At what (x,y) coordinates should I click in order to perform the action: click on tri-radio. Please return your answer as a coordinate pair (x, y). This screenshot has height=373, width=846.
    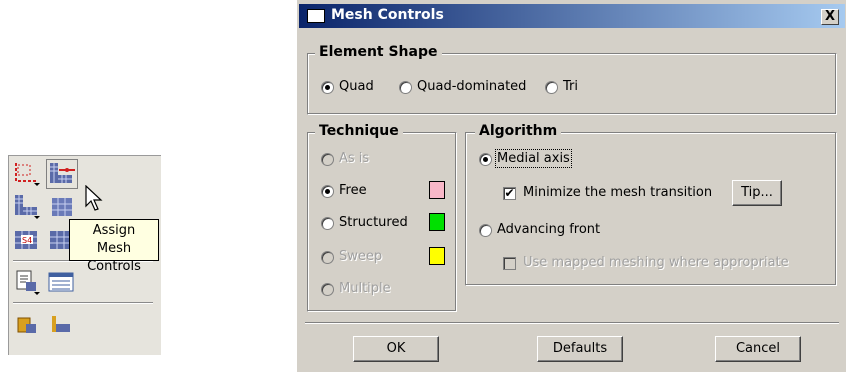
    Looking at the image, I should click on (551, 87).